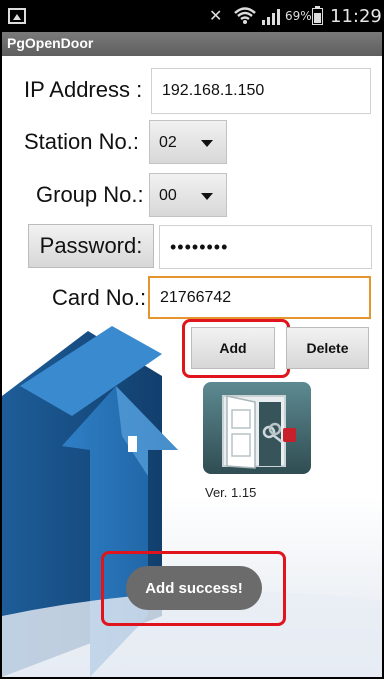  I want to click on door-key-icon, so click(259, 432).